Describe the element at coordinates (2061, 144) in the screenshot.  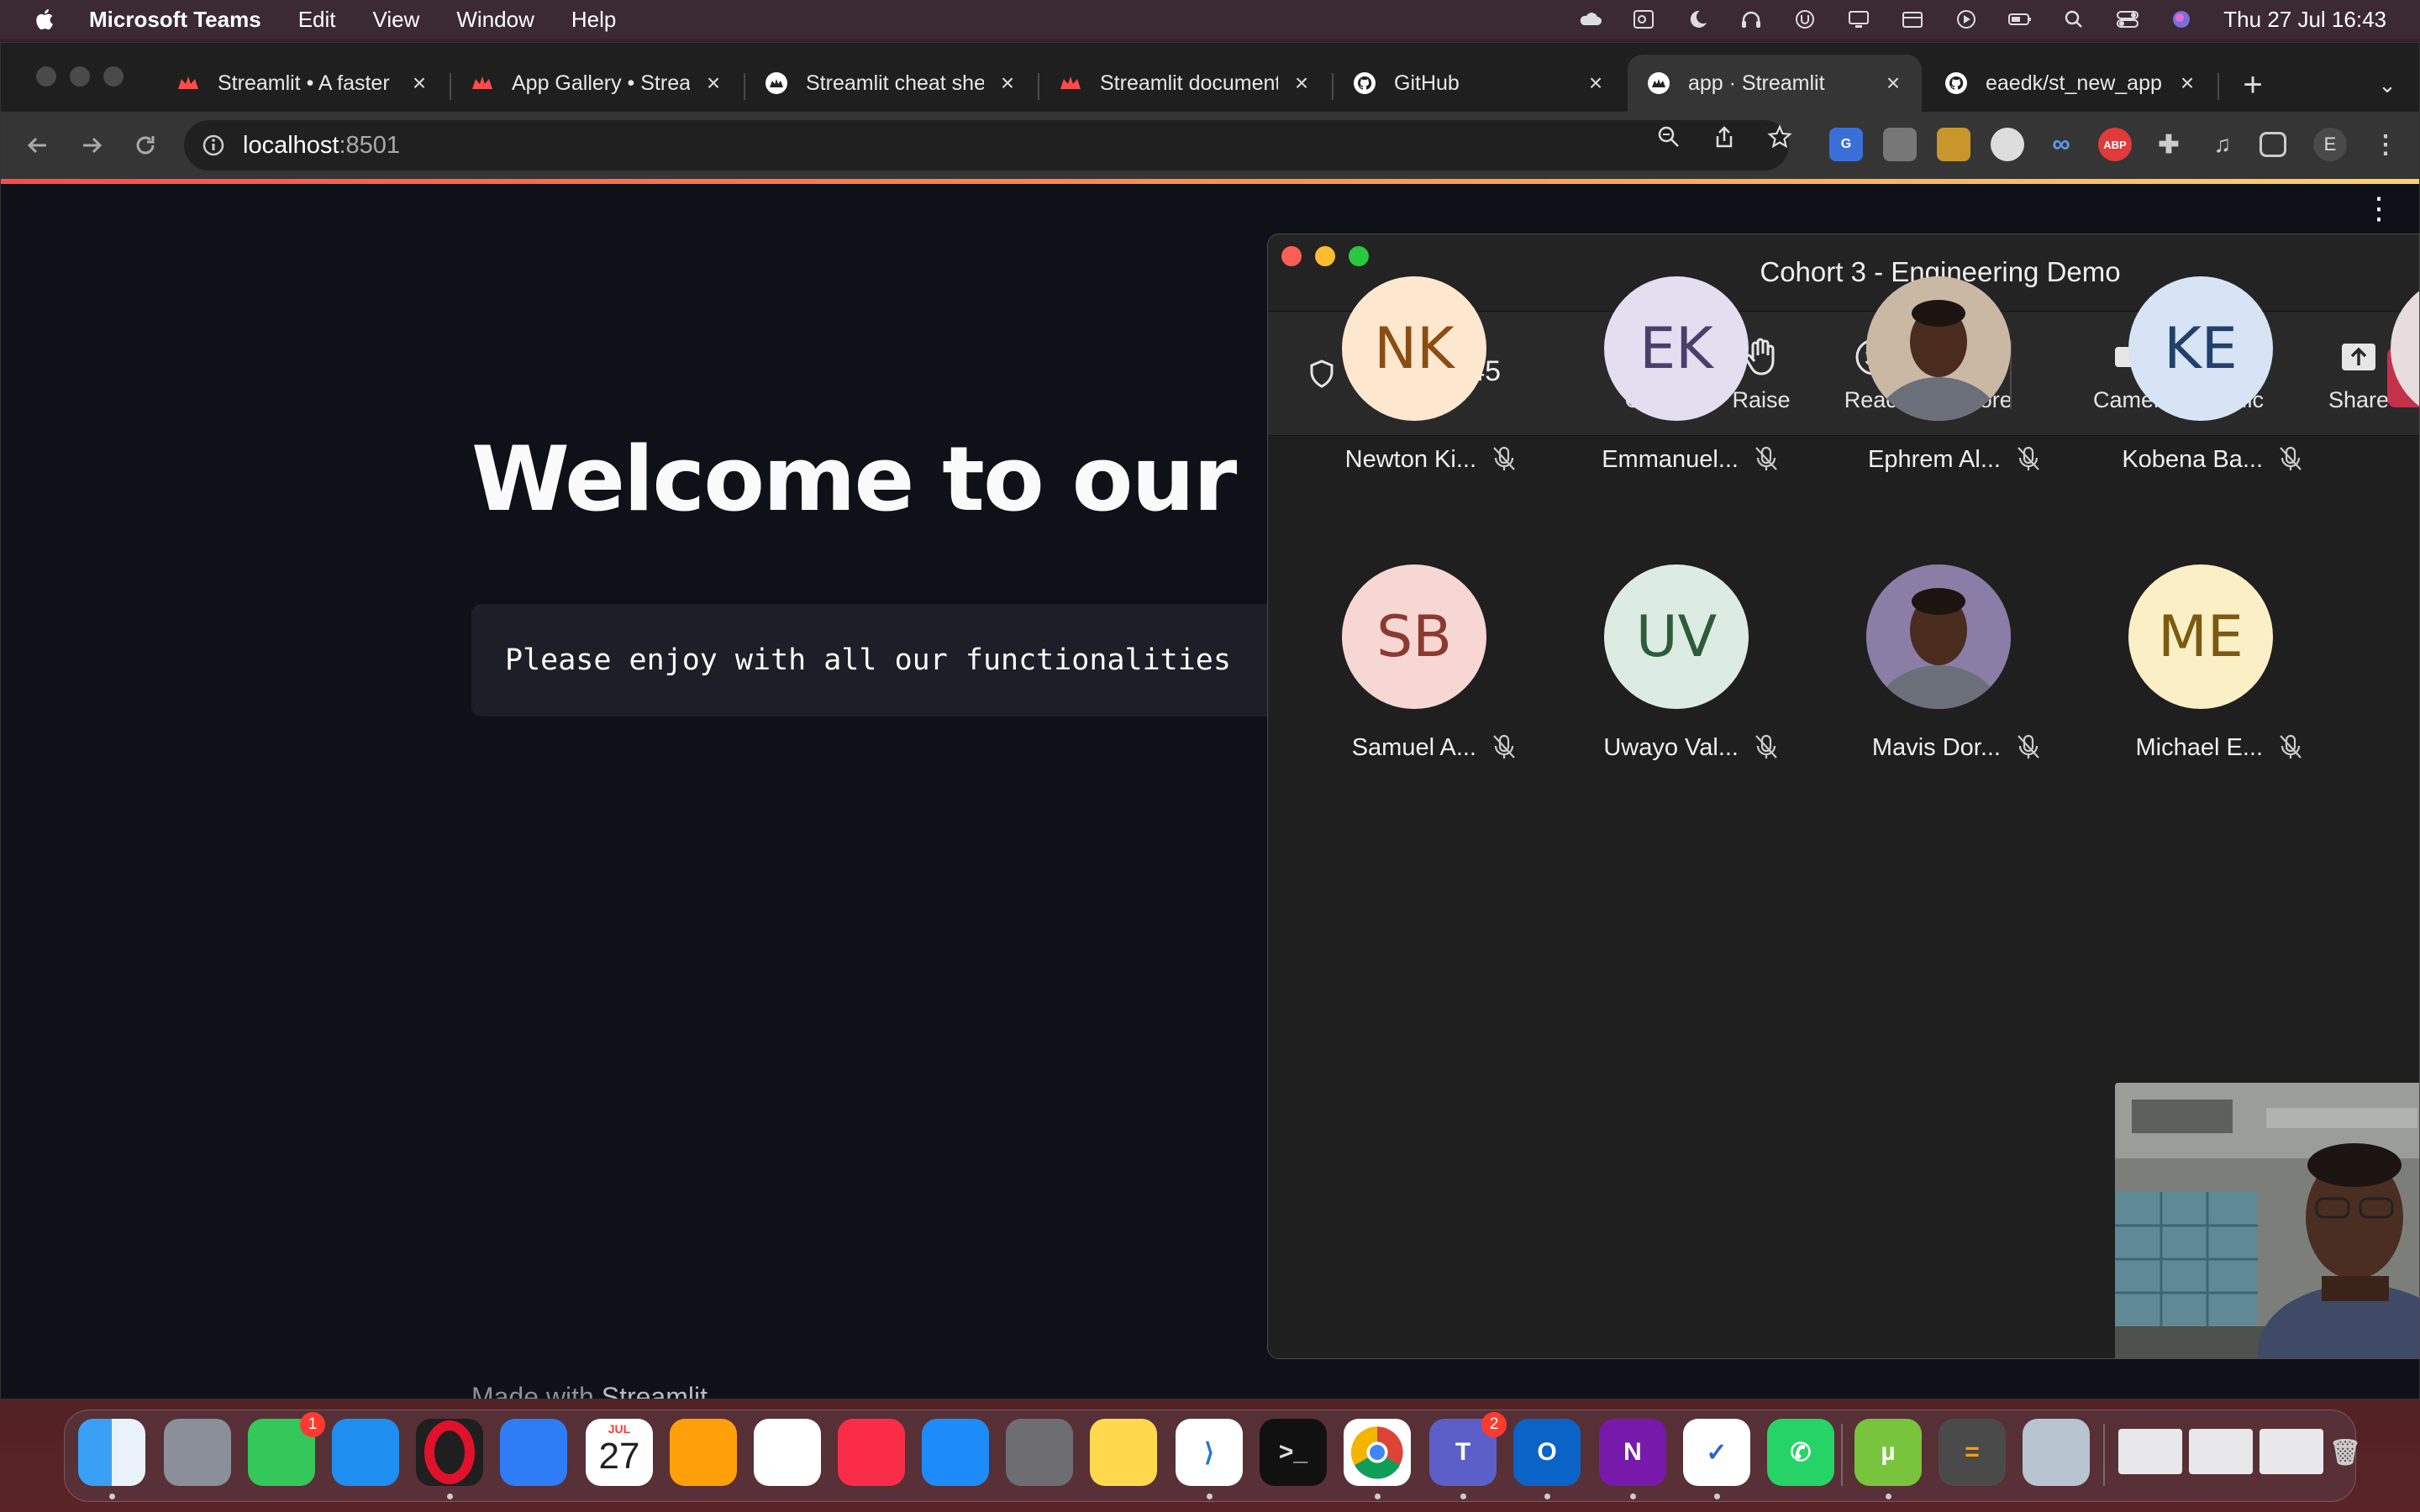
I see `link-icon: ∞` at that location.